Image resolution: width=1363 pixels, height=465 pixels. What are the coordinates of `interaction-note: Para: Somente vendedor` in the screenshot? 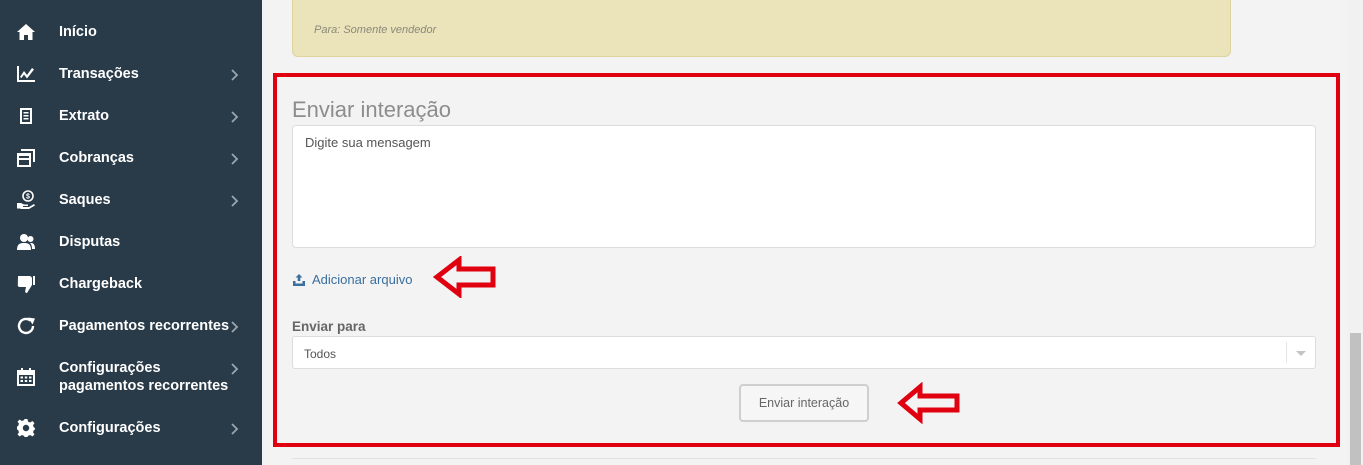 It's located at (761, 28).